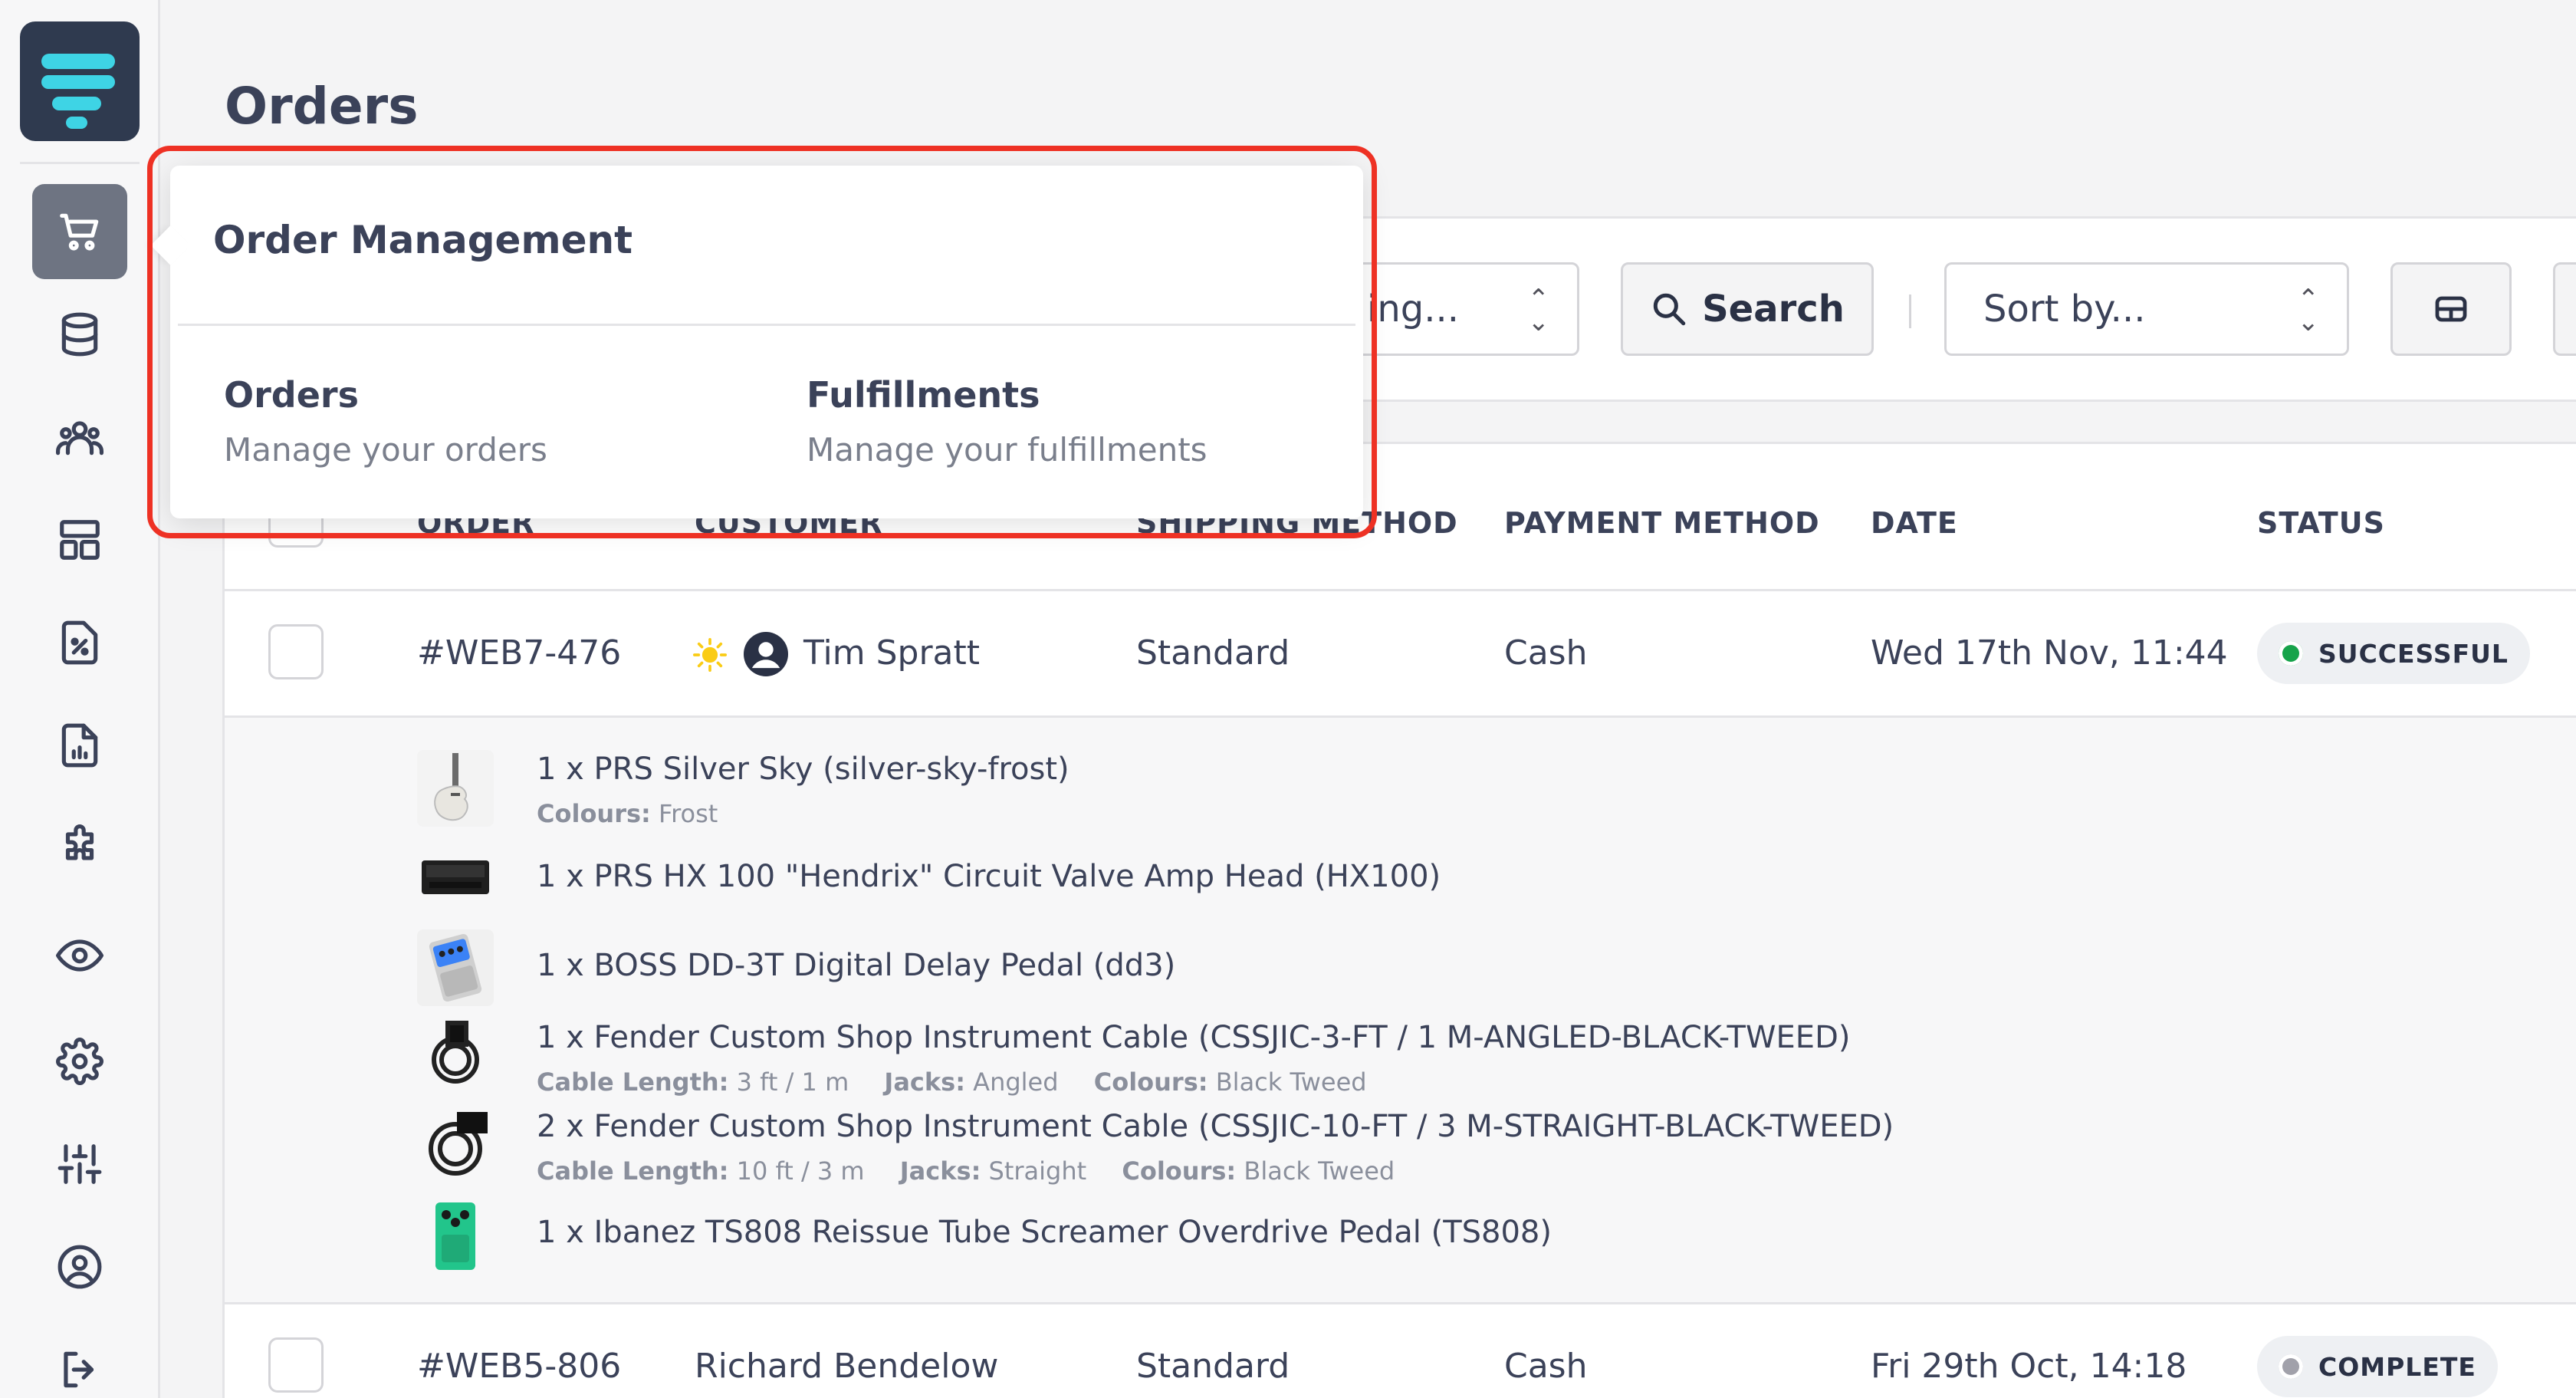  I want to click on nav-layout, so click(80, 539).